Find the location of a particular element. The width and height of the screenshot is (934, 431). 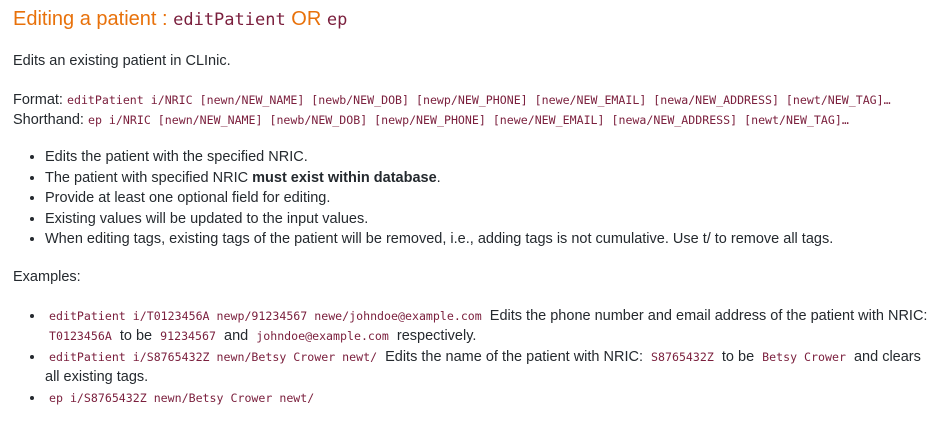

examples-label: Examples: is located at coordinates (47, 276).